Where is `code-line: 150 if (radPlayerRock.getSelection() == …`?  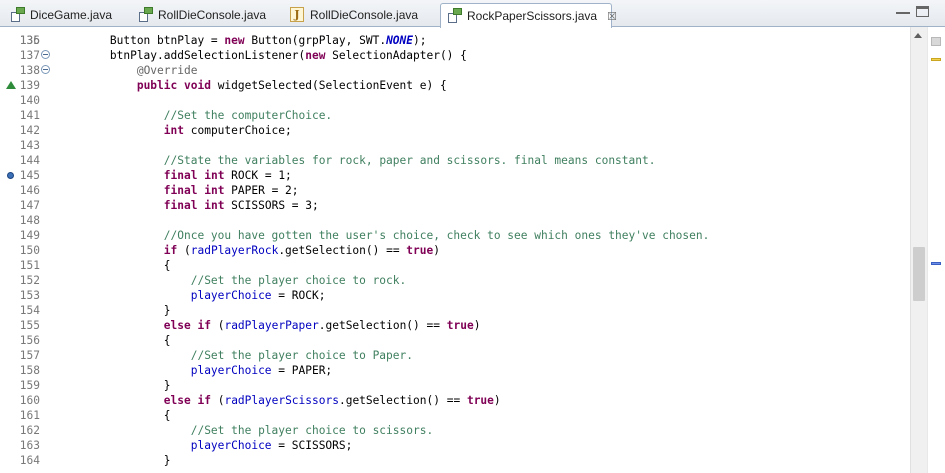 code-line: 150 if (radPlayerRock.getSelection() == … is located at coordinates (455, 250).